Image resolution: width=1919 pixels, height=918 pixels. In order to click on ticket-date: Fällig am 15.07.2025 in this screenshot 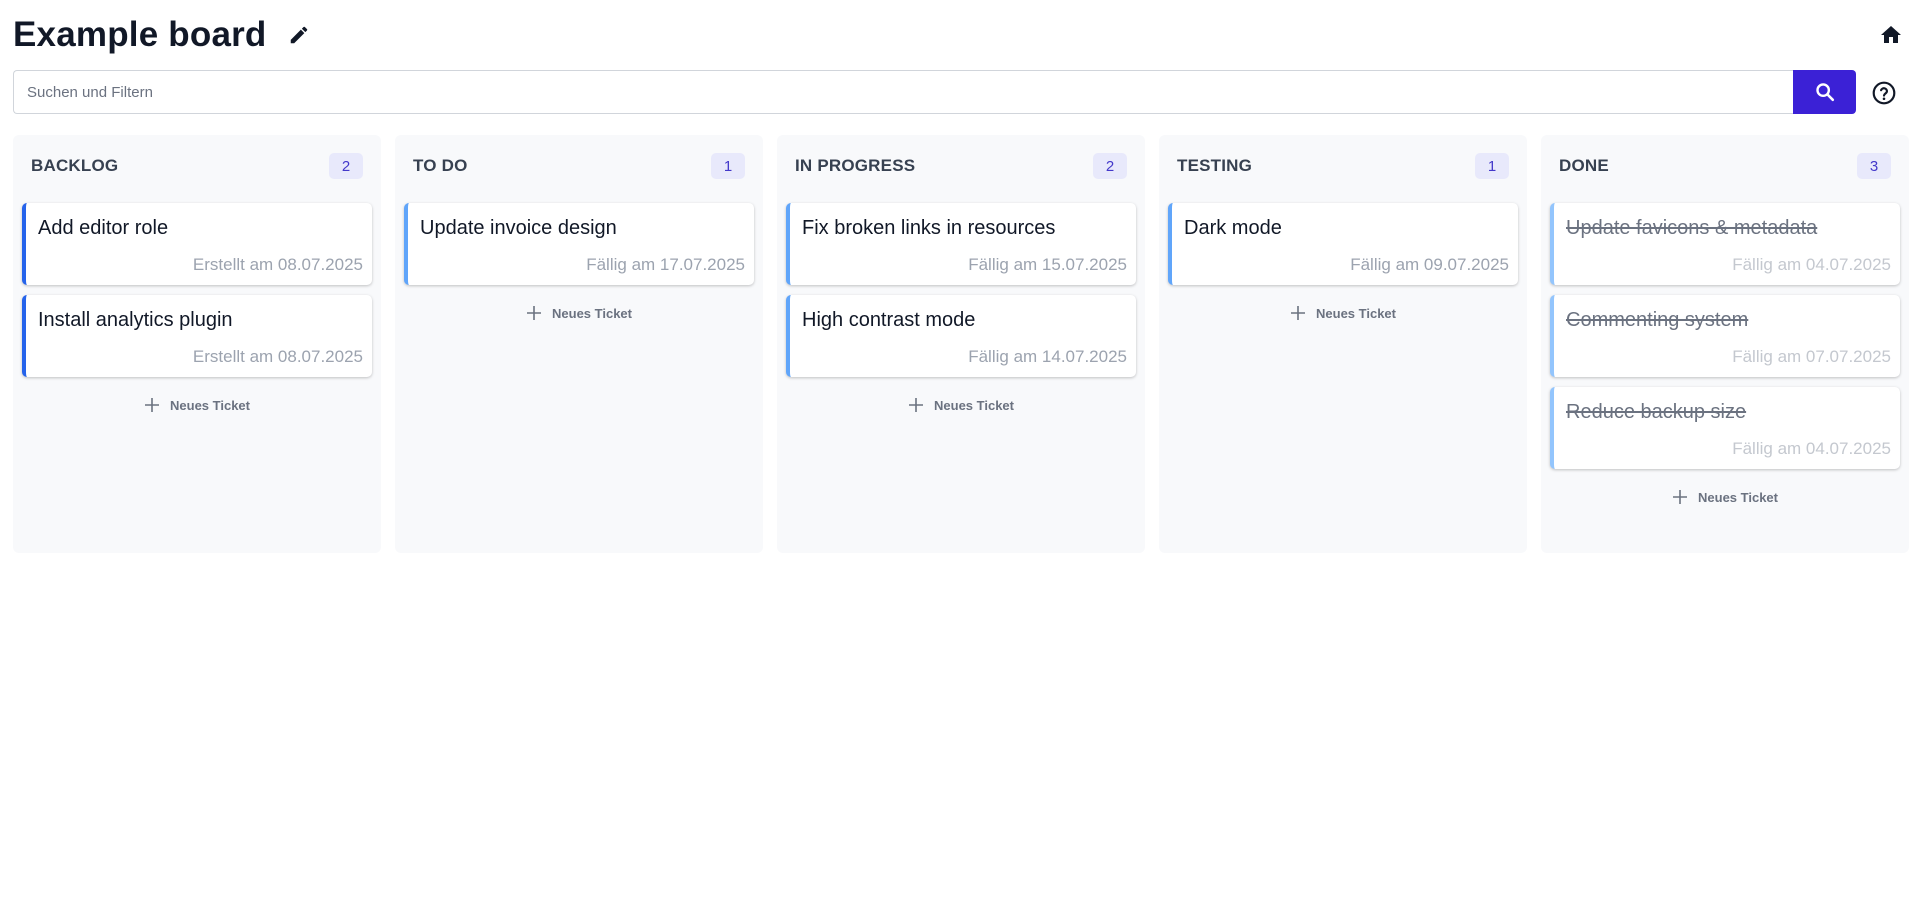, I will do `click(1047, 264)`.